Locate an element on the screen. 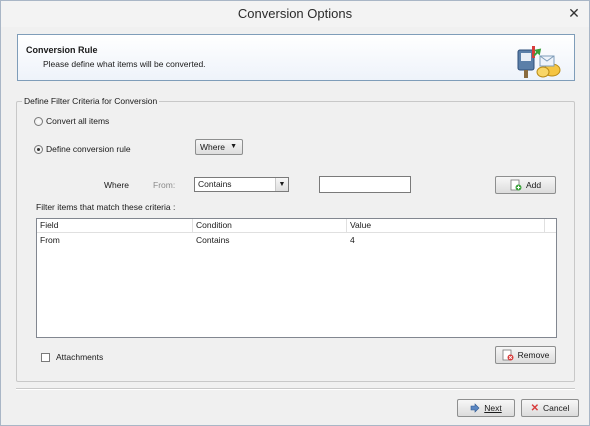 The height and width of the screenshot is (426, 590). where-label: Where is located at coordinates (117, 185).